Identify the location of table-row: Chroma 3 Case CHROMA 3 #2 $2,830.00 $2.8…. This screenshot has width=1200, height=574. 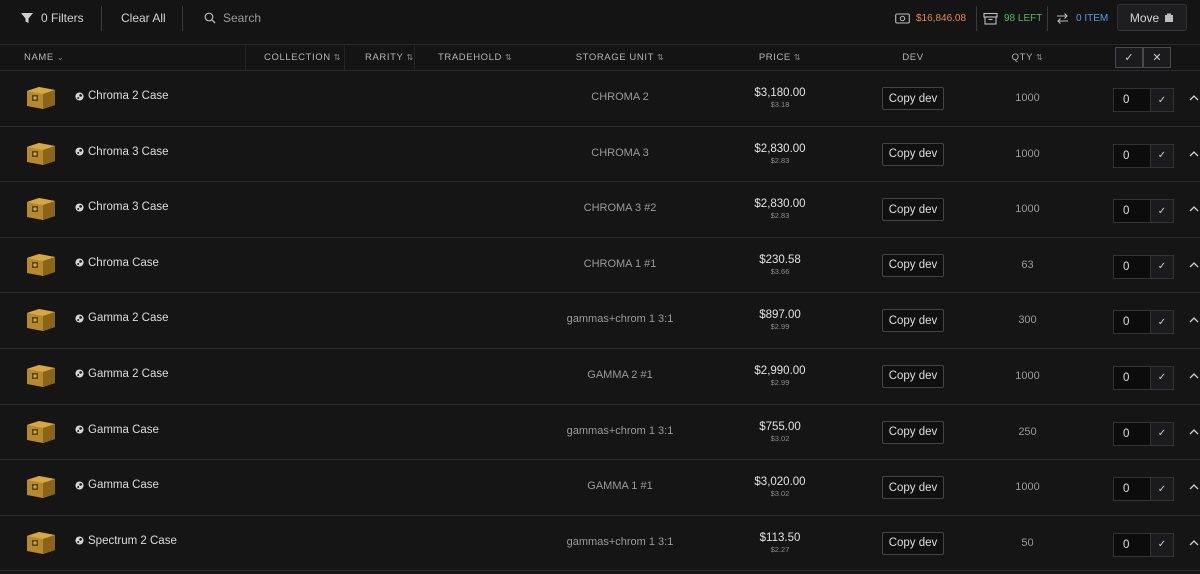
(600, 210).